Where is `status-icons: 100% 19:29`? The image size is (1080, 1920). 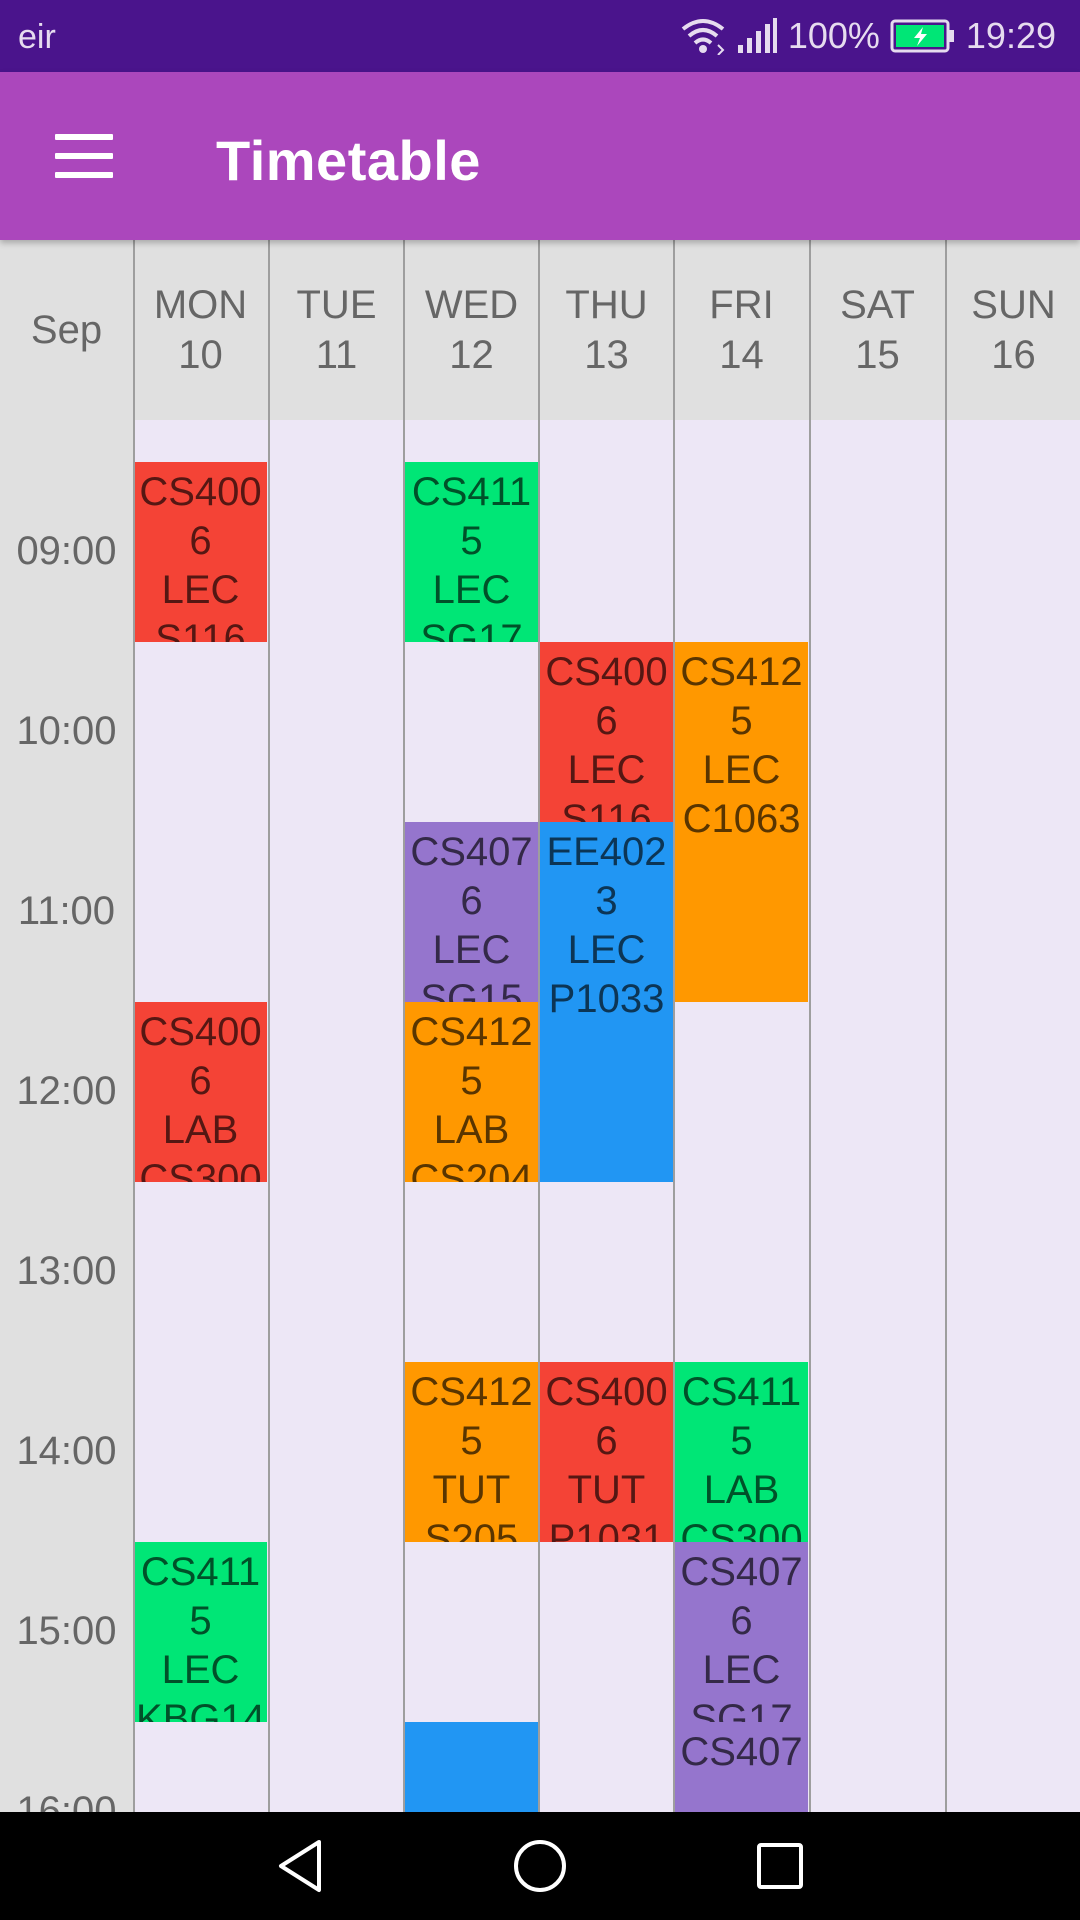 status-icons: 100% 19:29 is located at coordinates (868, 36).